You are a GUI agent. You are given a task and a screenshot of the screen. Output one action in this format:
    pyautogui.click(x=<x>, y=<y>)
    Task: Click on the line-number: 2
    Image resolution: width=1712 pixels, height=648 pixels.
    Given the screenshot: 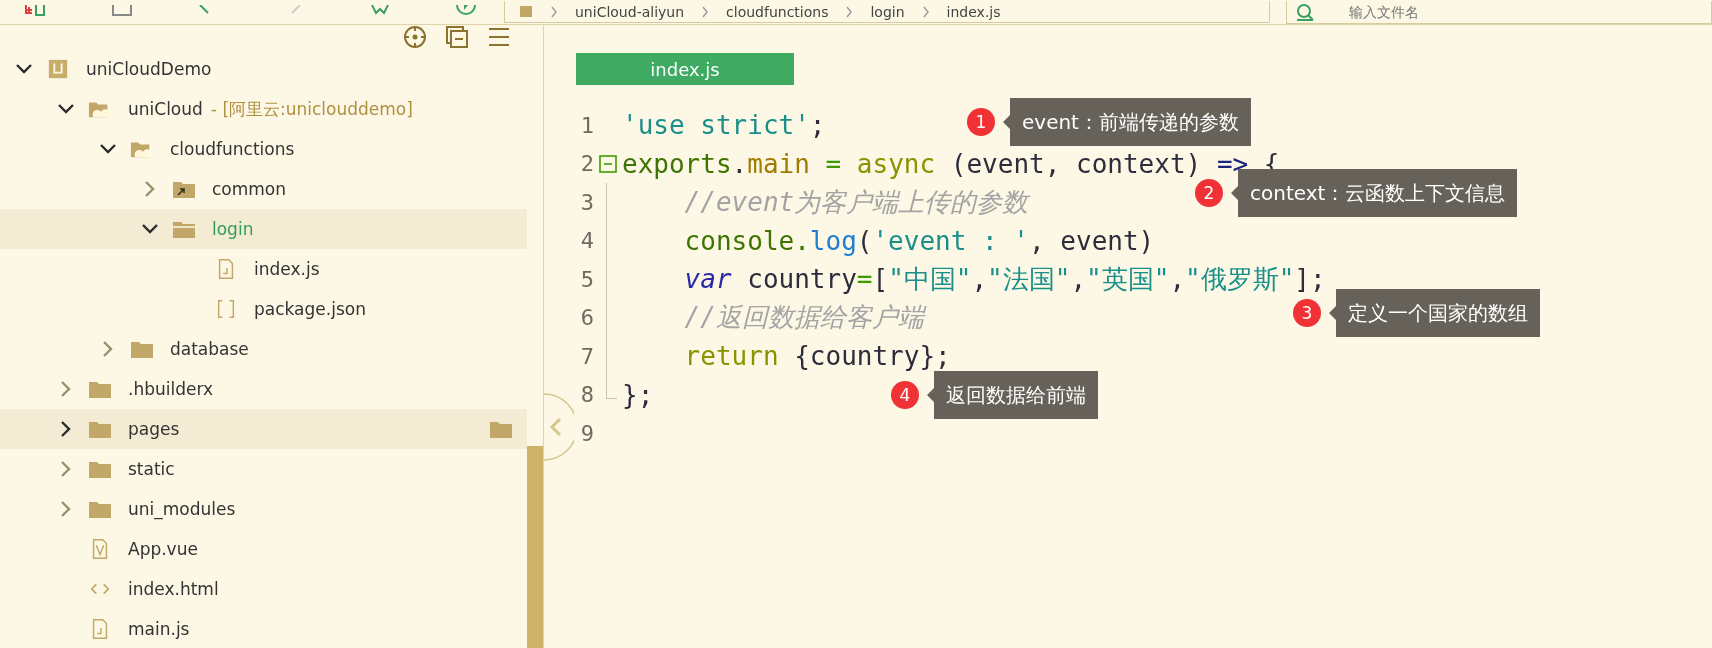 What is the action you would take?
    pyautogui.click(x=586, y=164)
    